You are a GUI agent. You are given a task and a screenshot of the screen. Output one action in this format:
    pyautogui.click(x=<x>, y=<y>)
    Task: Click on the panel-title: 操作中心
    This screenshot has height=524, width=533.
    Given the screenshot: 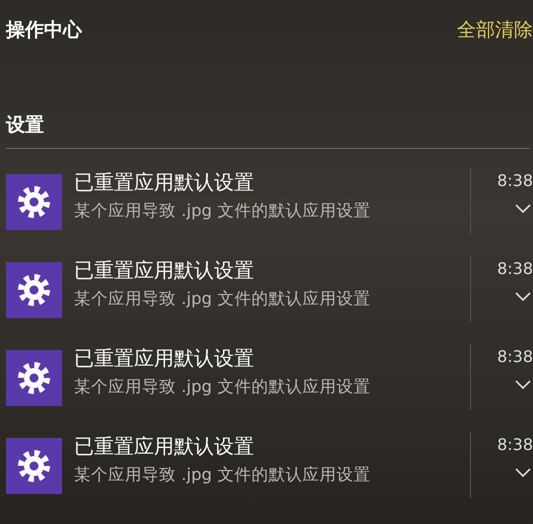 What is the action you would take?
    pyautogui.click(x=44, y=30)
    